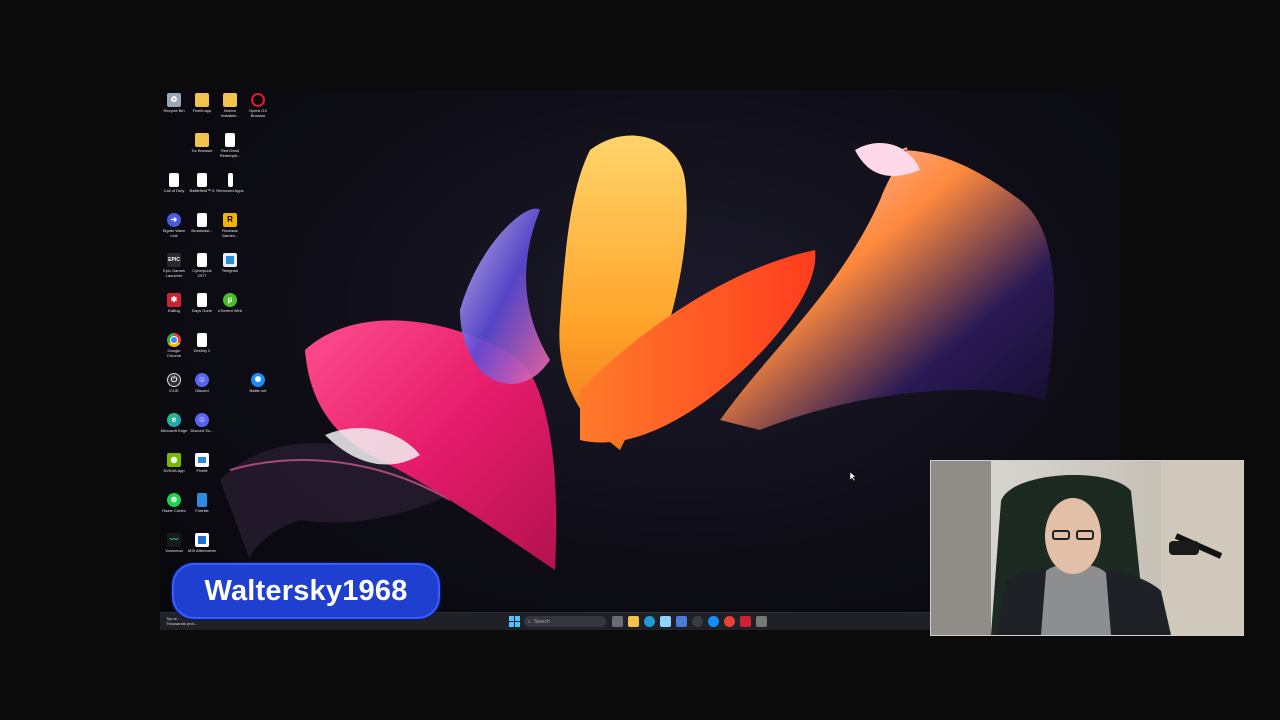  I want to click on taskbar-search-box: ⌕ Search, so click(565, 621).